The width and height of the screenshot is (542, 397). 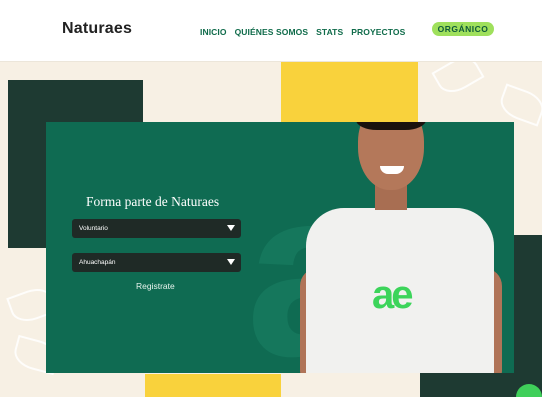 What do you see at coordinates (153, 201) in the screenshot?
I see `form-title: Forma parte de Naturaes` at bounding box center [153, 201].